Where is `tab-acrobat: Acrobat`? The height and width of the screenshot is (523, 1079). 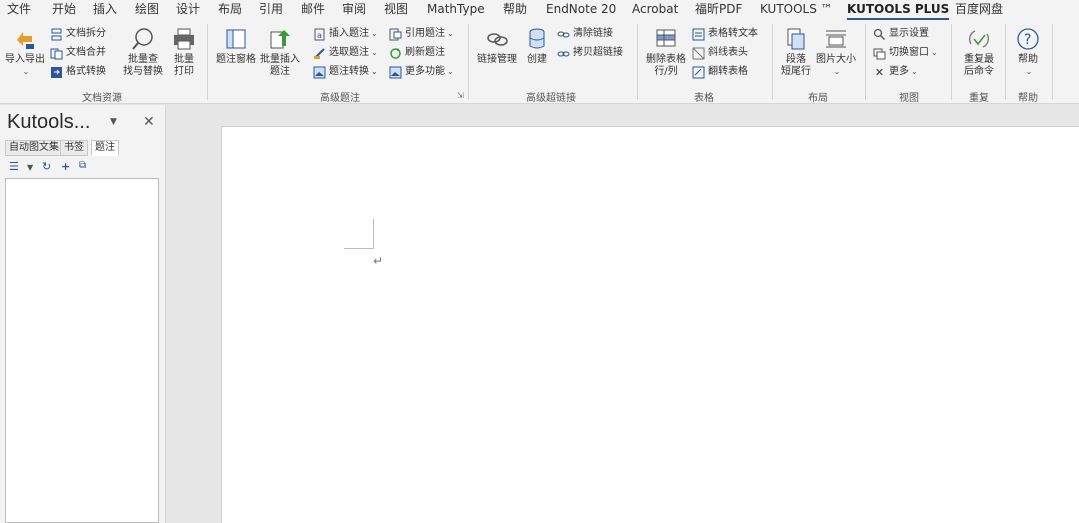
tab-acrobat: Acrobat is located at coordinates (655, 9).